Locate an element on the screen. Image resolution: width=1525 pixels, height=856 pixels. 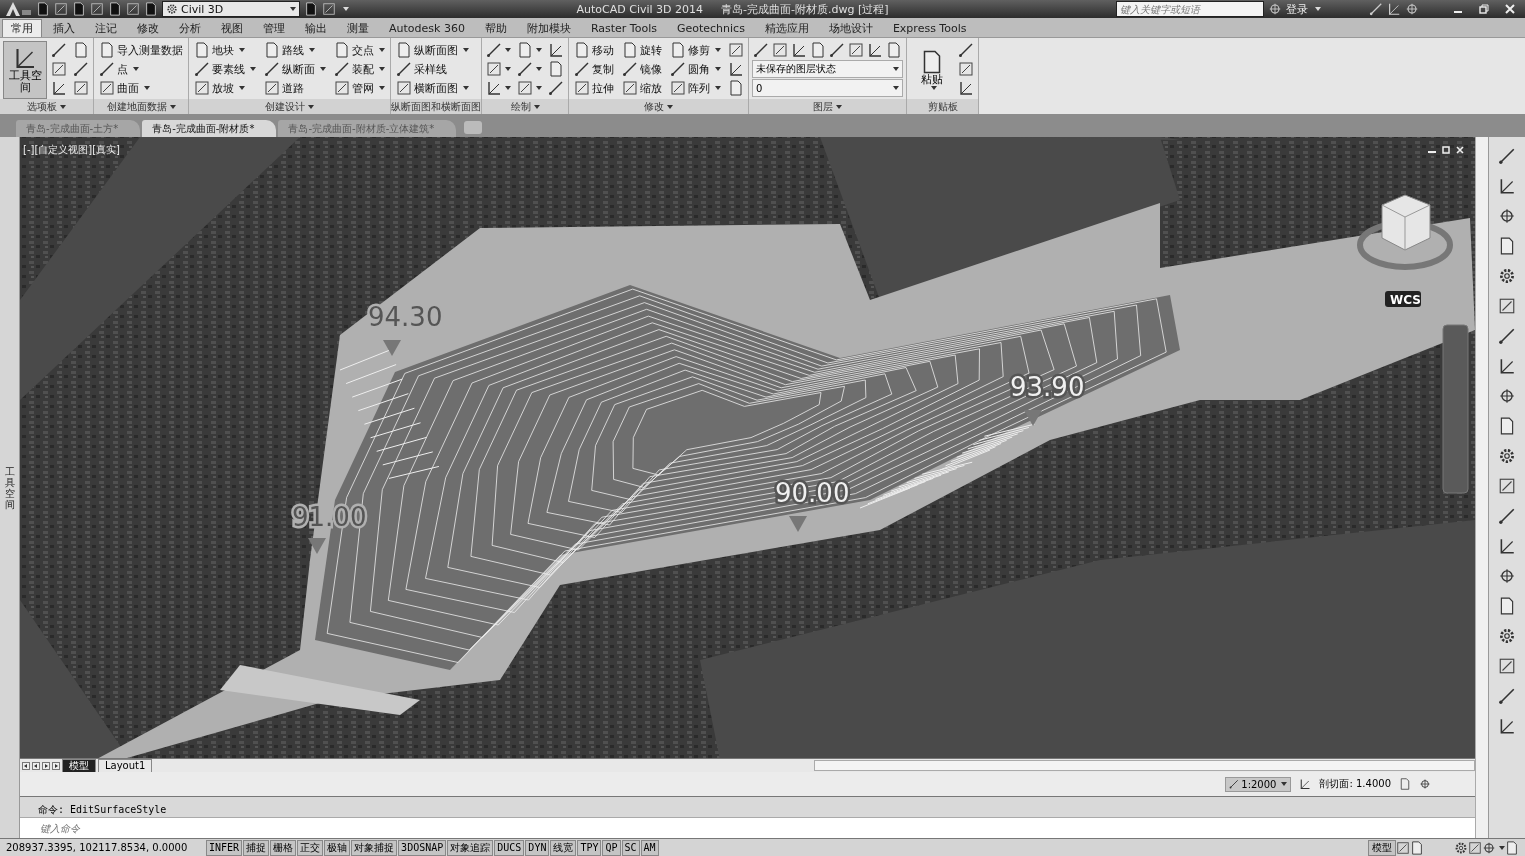
ribbon-tab: Geotechnics is located at coordinates (710, 28).